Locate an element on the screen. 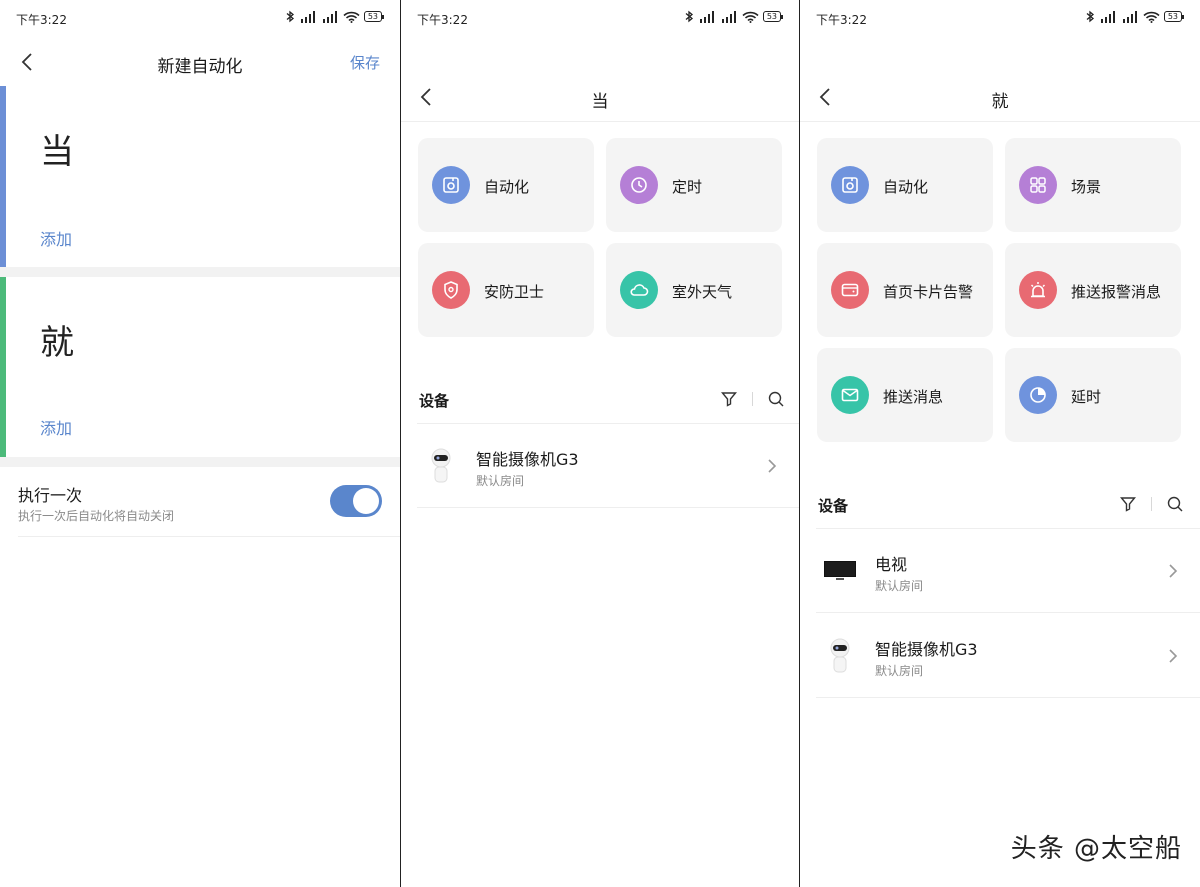  mail-icon is located at coordinates (850, 395).